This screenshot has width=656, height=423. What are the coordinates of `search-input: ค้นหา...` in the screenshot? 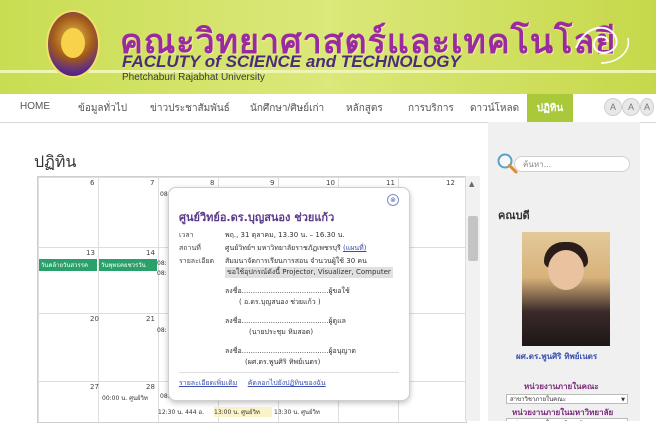 It's located at (572, 164).